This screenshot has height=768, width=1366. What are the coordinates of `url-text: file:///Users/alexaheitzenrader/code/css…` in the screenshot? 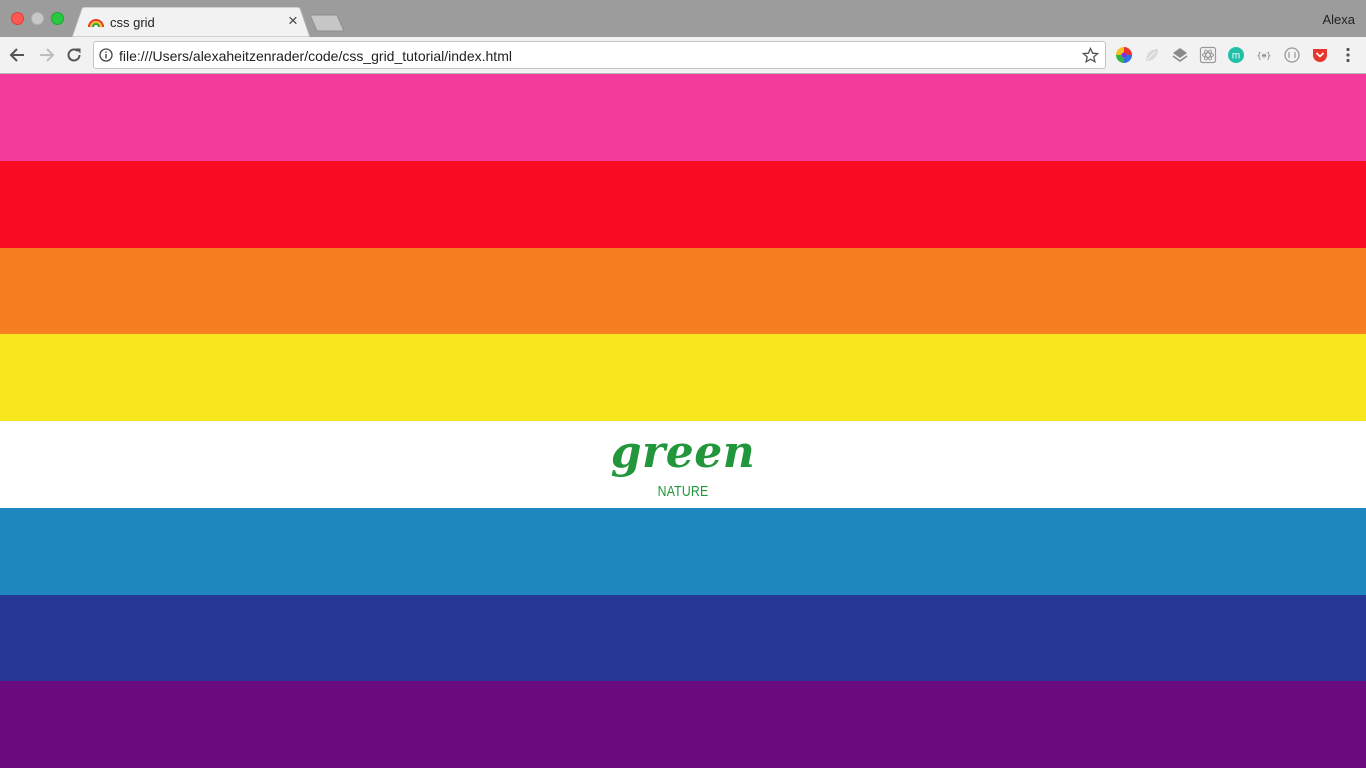 It's located at (315, 56).